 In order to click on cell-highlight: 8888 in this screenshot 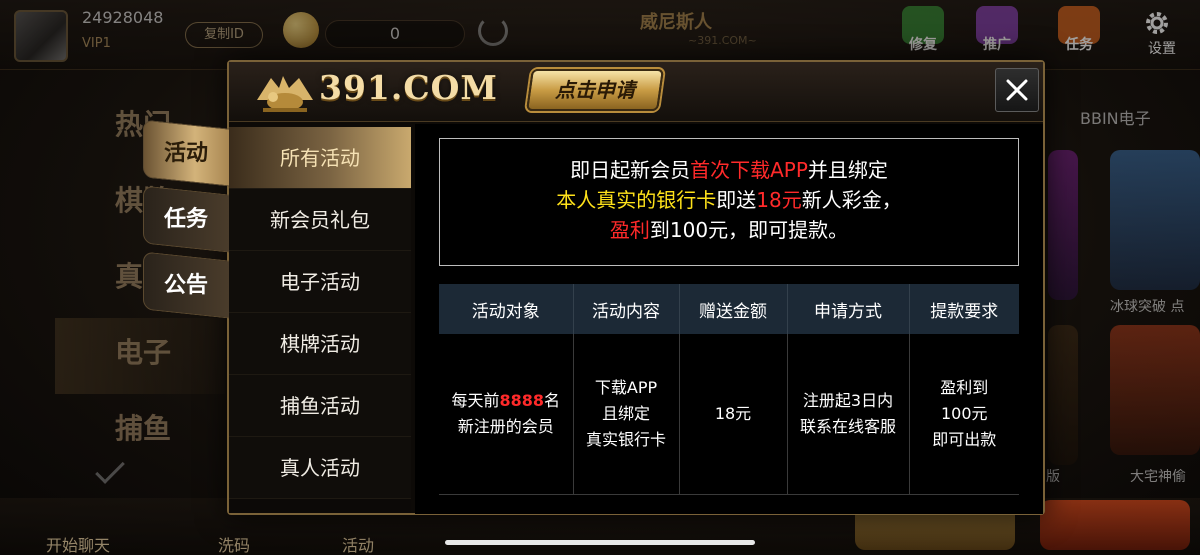, I will do `click(522, 400)`.